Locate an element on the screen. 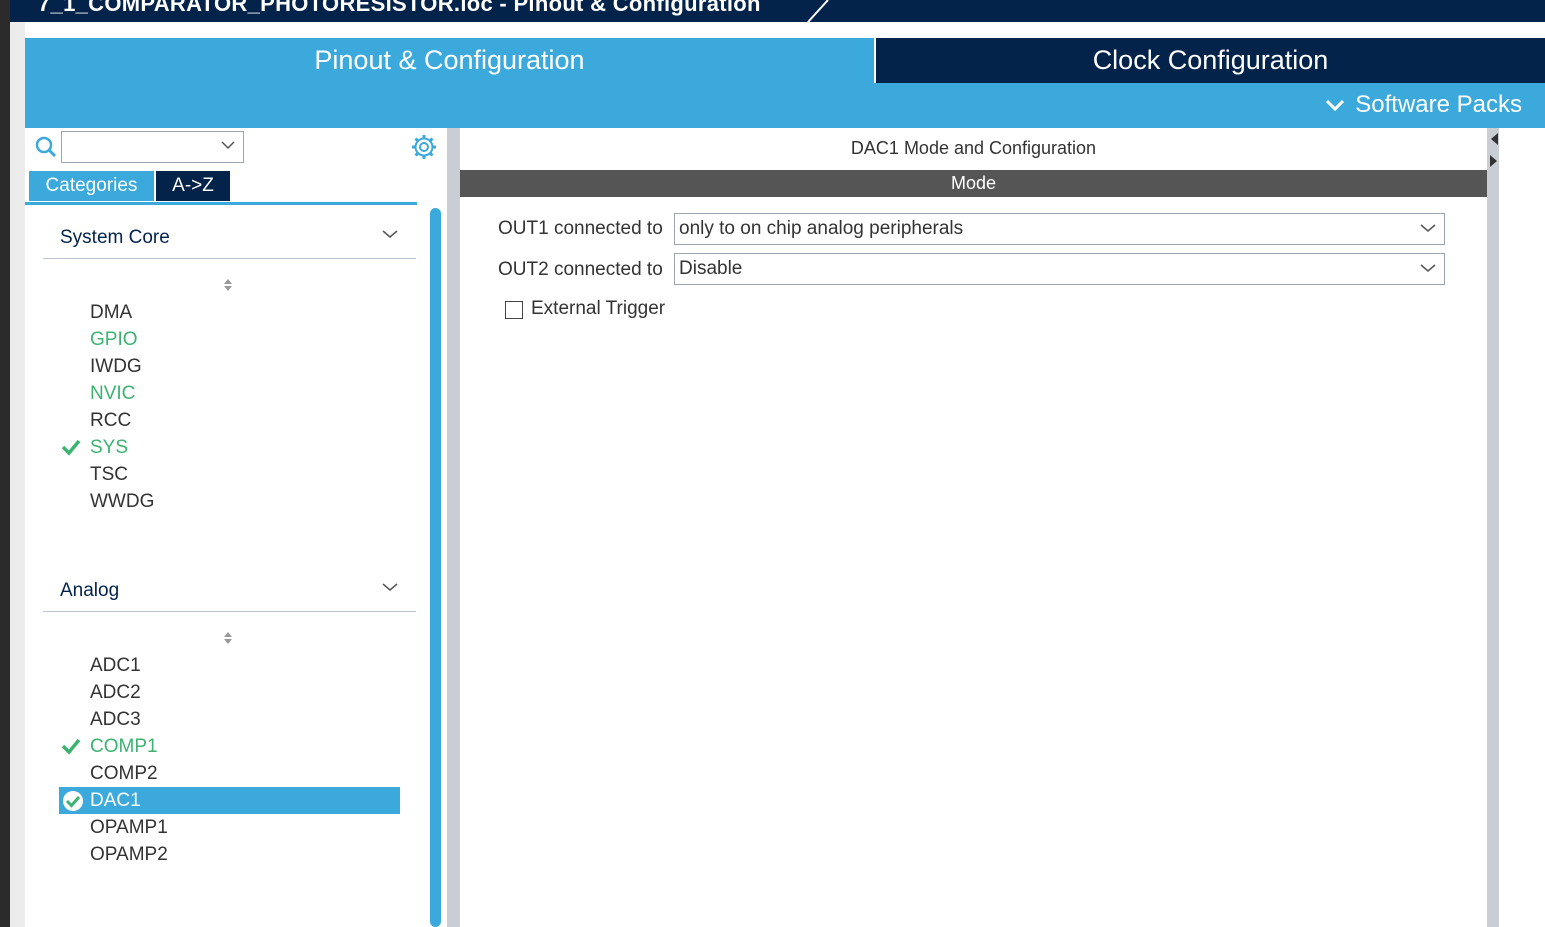 The width and height of the screenshot is (1545, 927). panel-title: DAC1 Mode and Configuration is located at coordinates (973, 148).